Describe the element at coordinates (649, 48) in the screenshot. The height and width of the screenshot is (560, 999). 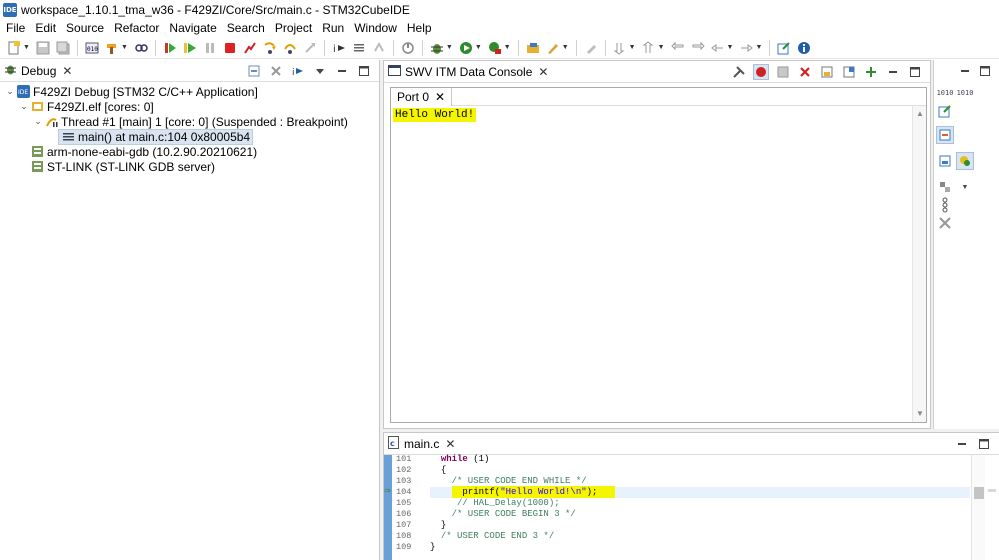
I see `previous-annotation-icon` at that location.